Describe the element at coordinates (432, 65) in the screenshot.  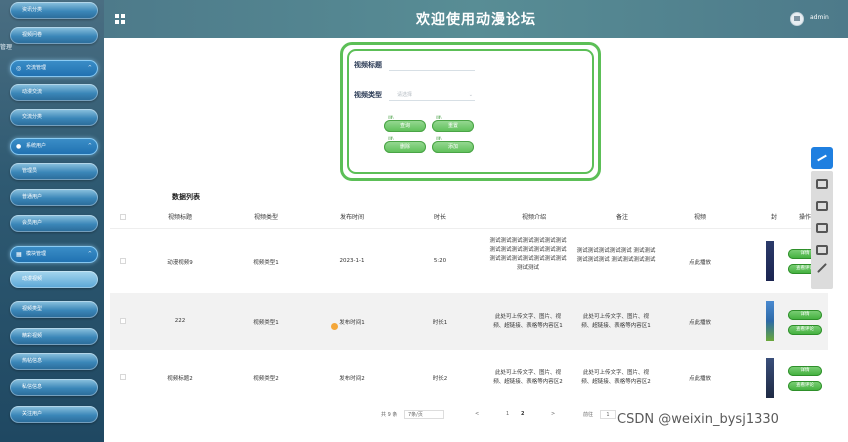
I see `video-title-input` at that location.